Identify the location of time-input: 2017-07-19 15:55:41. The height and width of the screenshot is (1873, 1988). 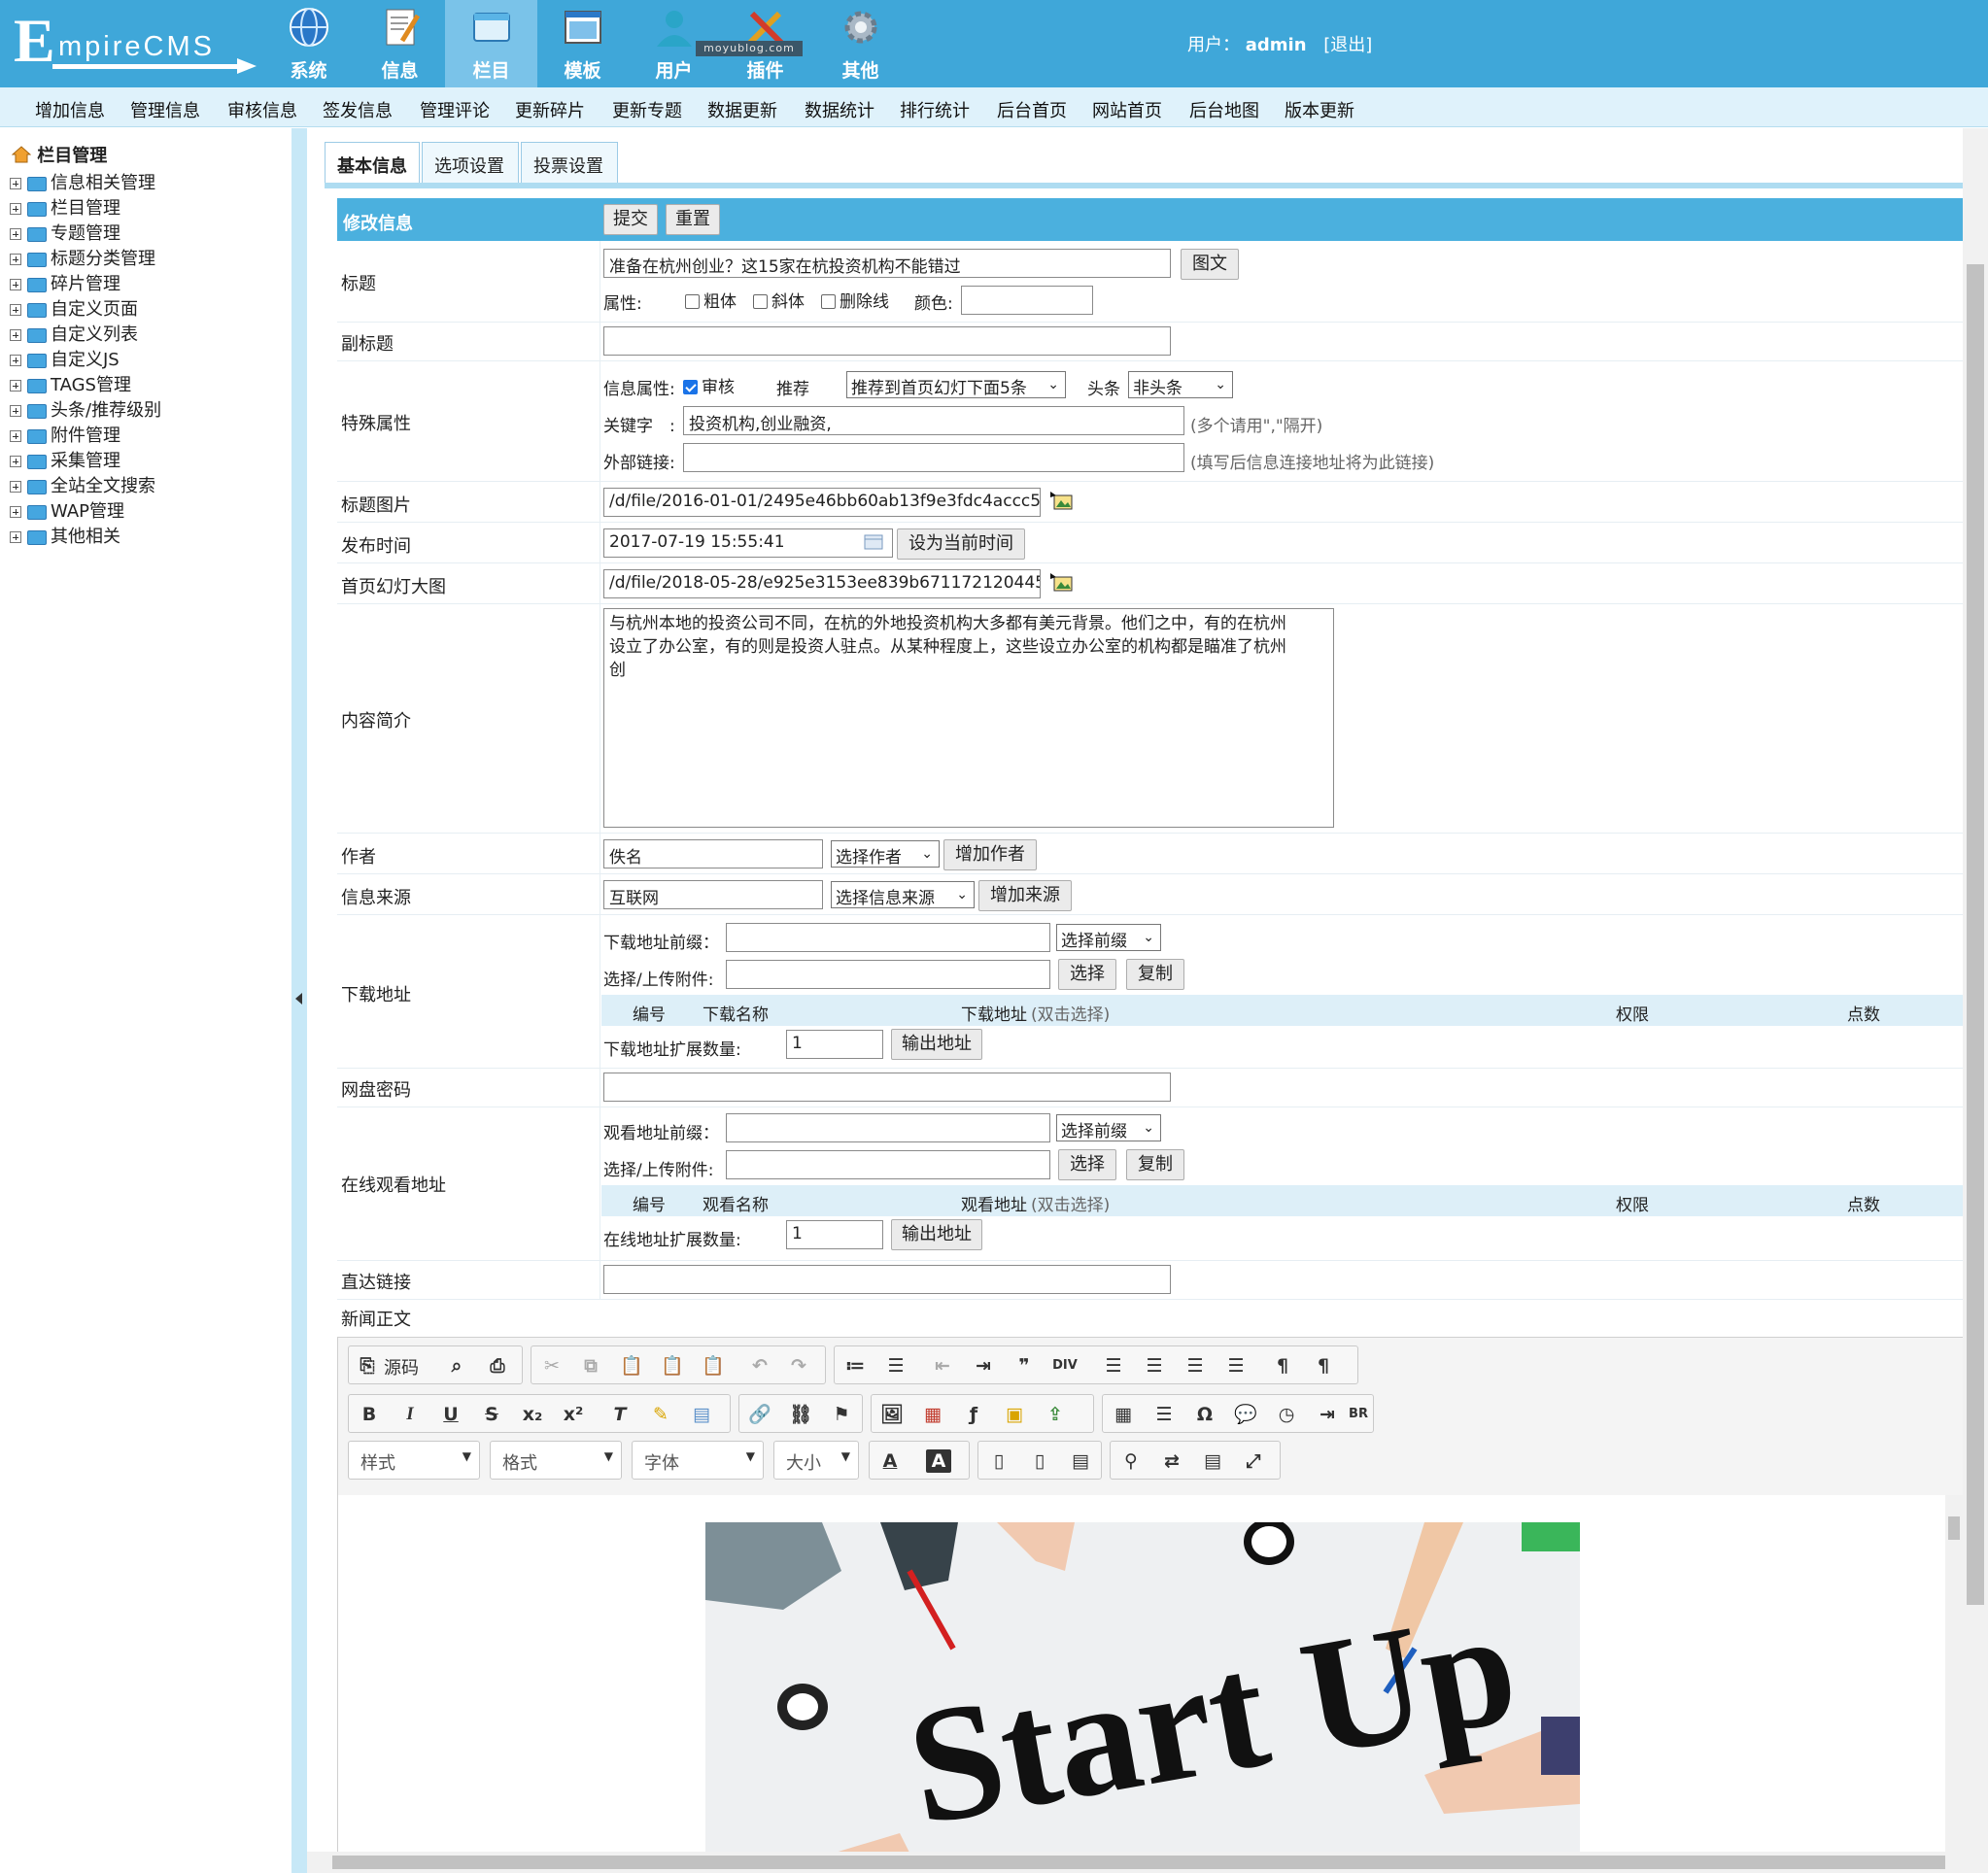
(748, 543).